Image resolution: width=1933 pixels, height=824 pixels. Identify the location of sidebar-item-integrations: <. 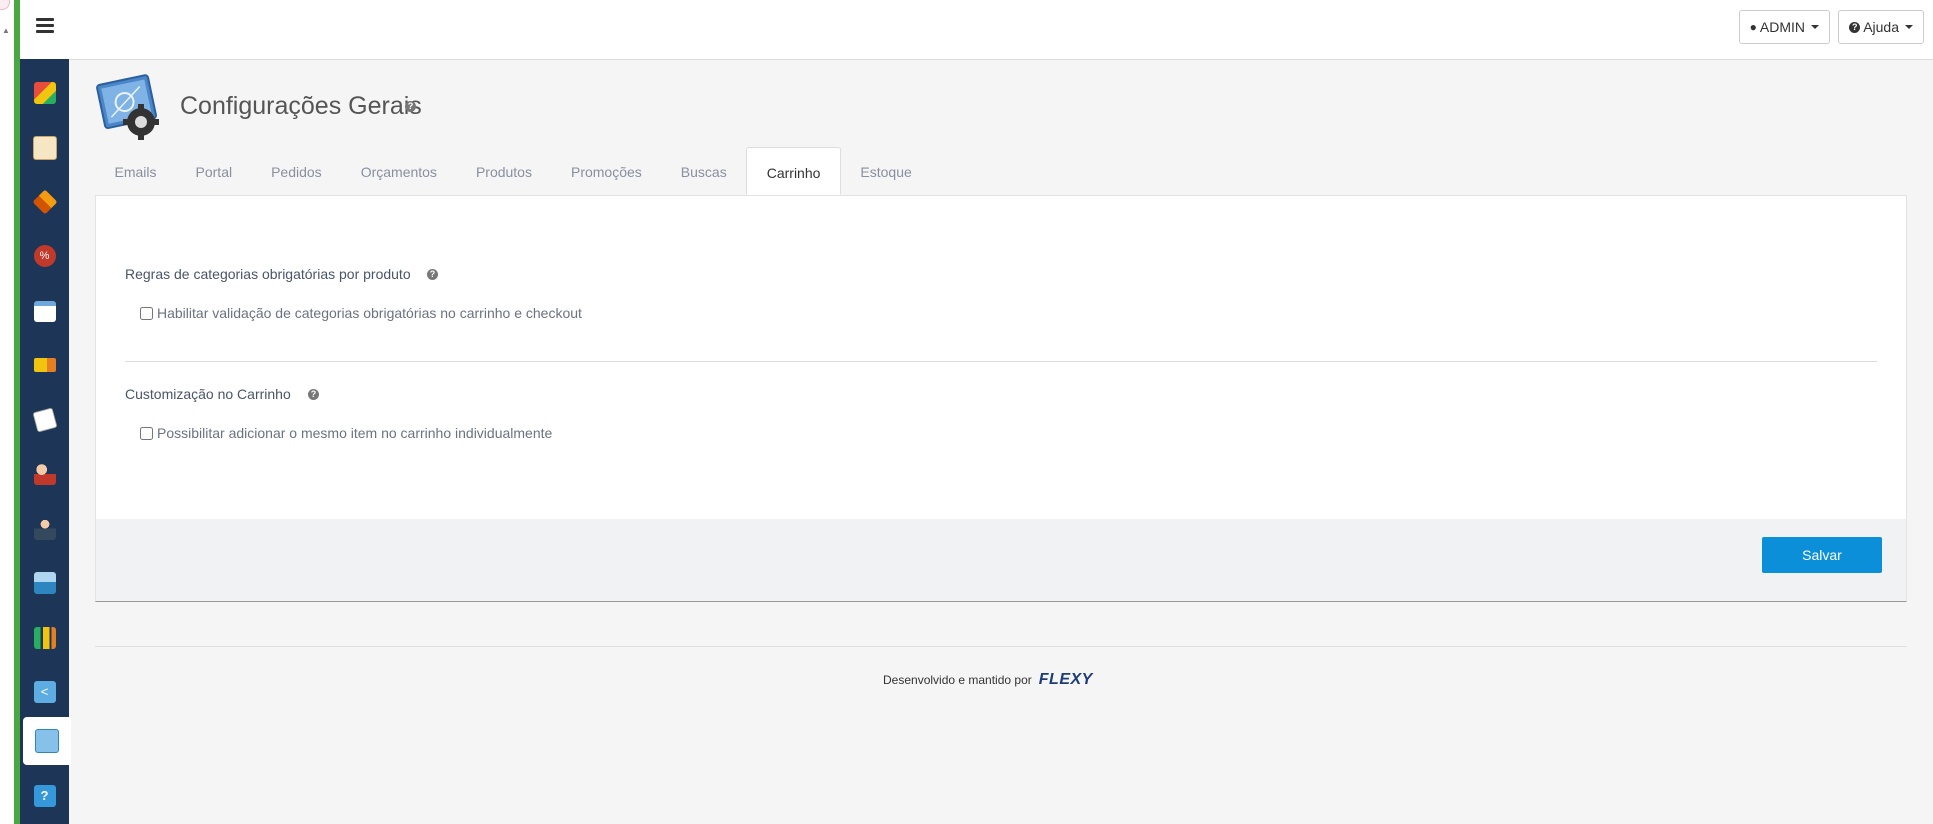
(44, 692).